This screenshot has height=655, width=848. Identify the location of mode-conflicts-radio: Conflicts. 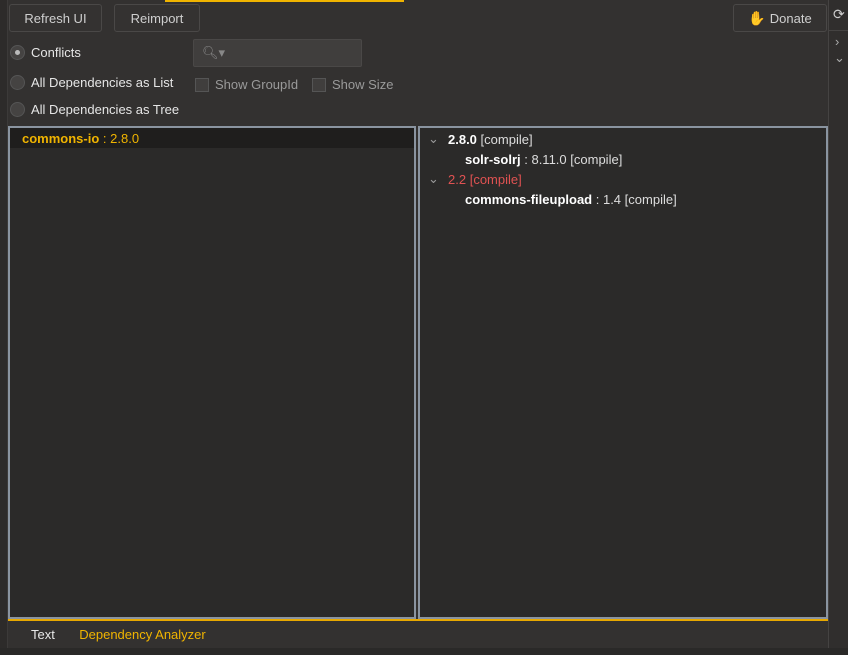
(45, 52).